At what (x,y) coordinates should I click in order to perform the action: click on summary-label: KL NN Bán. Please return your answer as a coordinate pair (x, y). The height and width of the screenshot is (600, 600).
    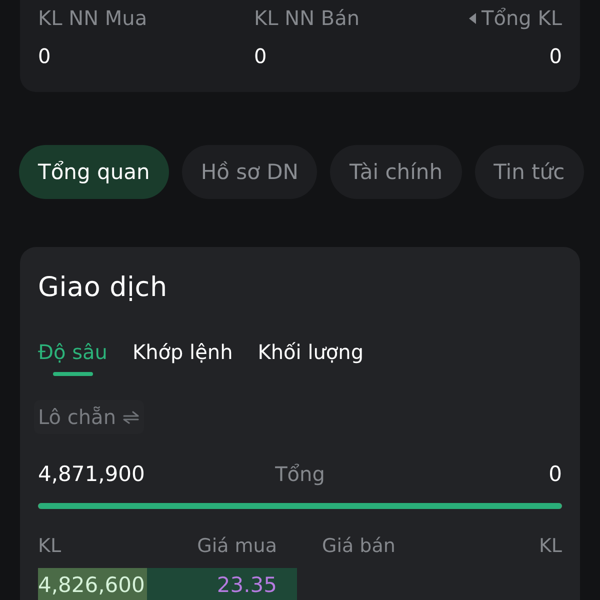
    Looking at the image, I should click on (307, 18).